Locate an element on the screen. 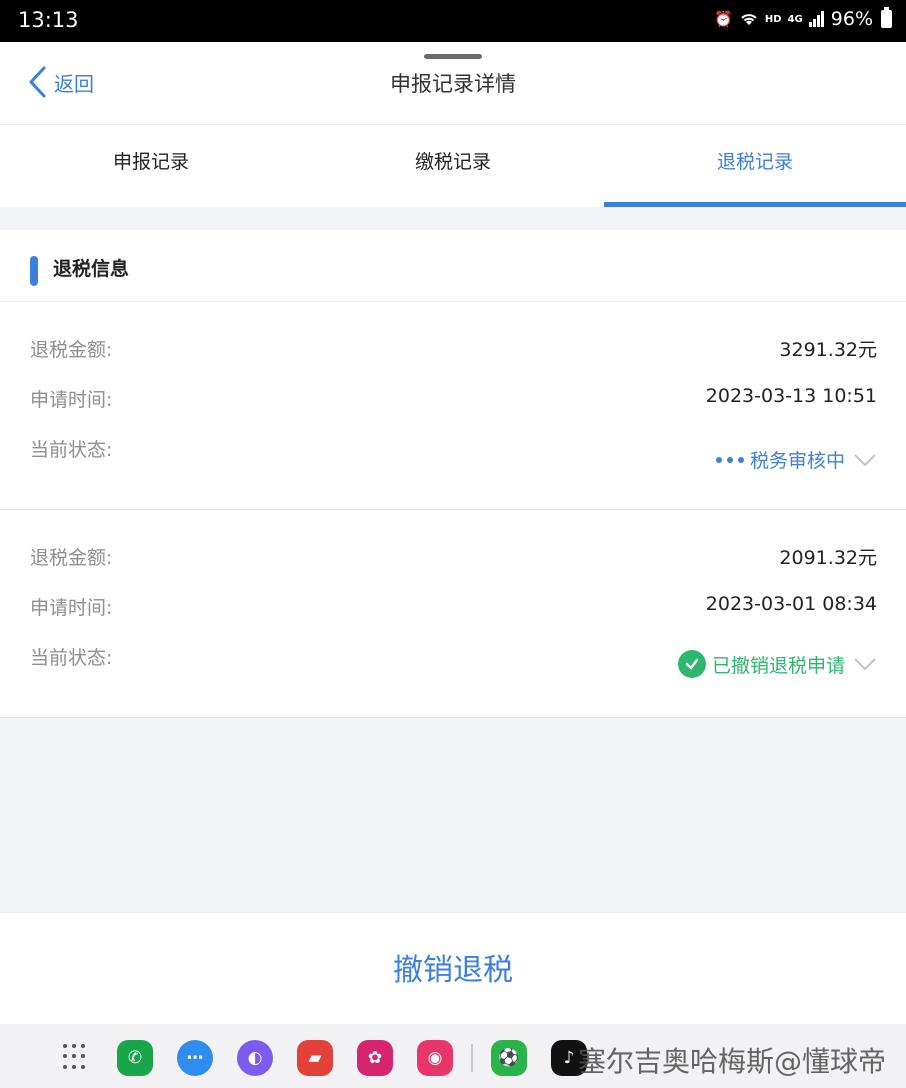 This screenshot has height=1088, width=906. bottom-action-bar: 撤销退税 is located at coordinates (453, 968).